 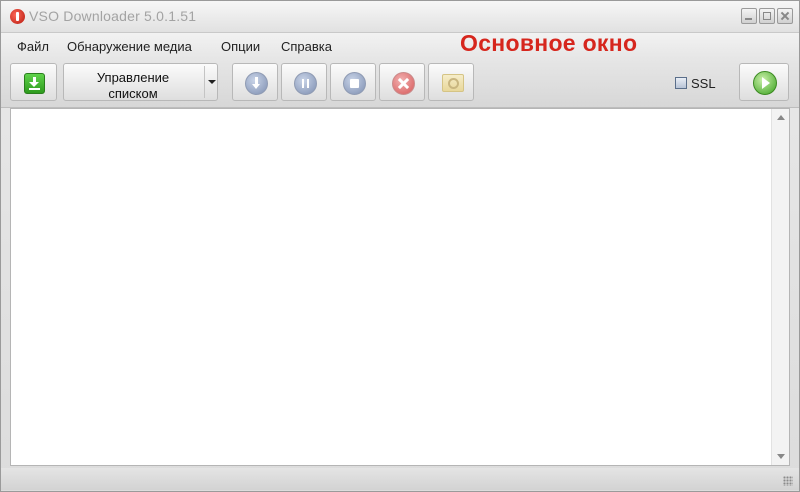 I want to click on vertical-scrollbar, so click(x=780, y=287).